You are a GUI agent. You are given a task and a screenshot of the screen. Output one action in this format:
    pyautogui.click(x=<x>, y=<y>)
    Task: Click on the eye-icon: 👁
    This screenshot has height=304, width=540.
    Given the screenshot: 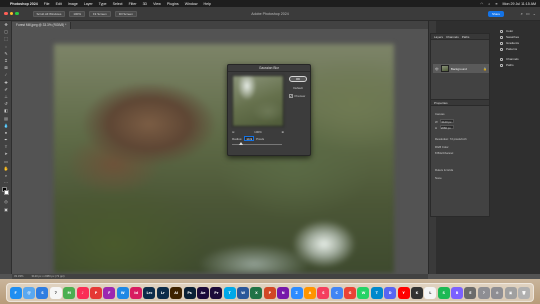 What is the action you would take?
    pyautogui.click(x=437, y=69)
    